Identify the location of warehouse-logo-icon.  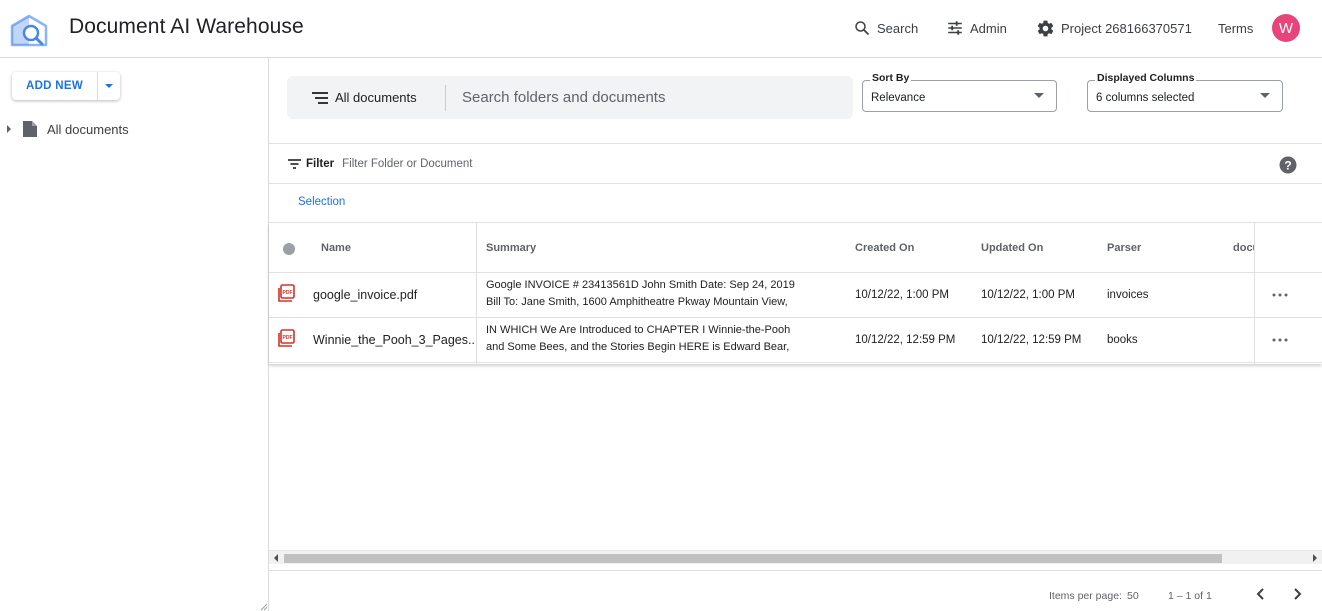
(29, 30).